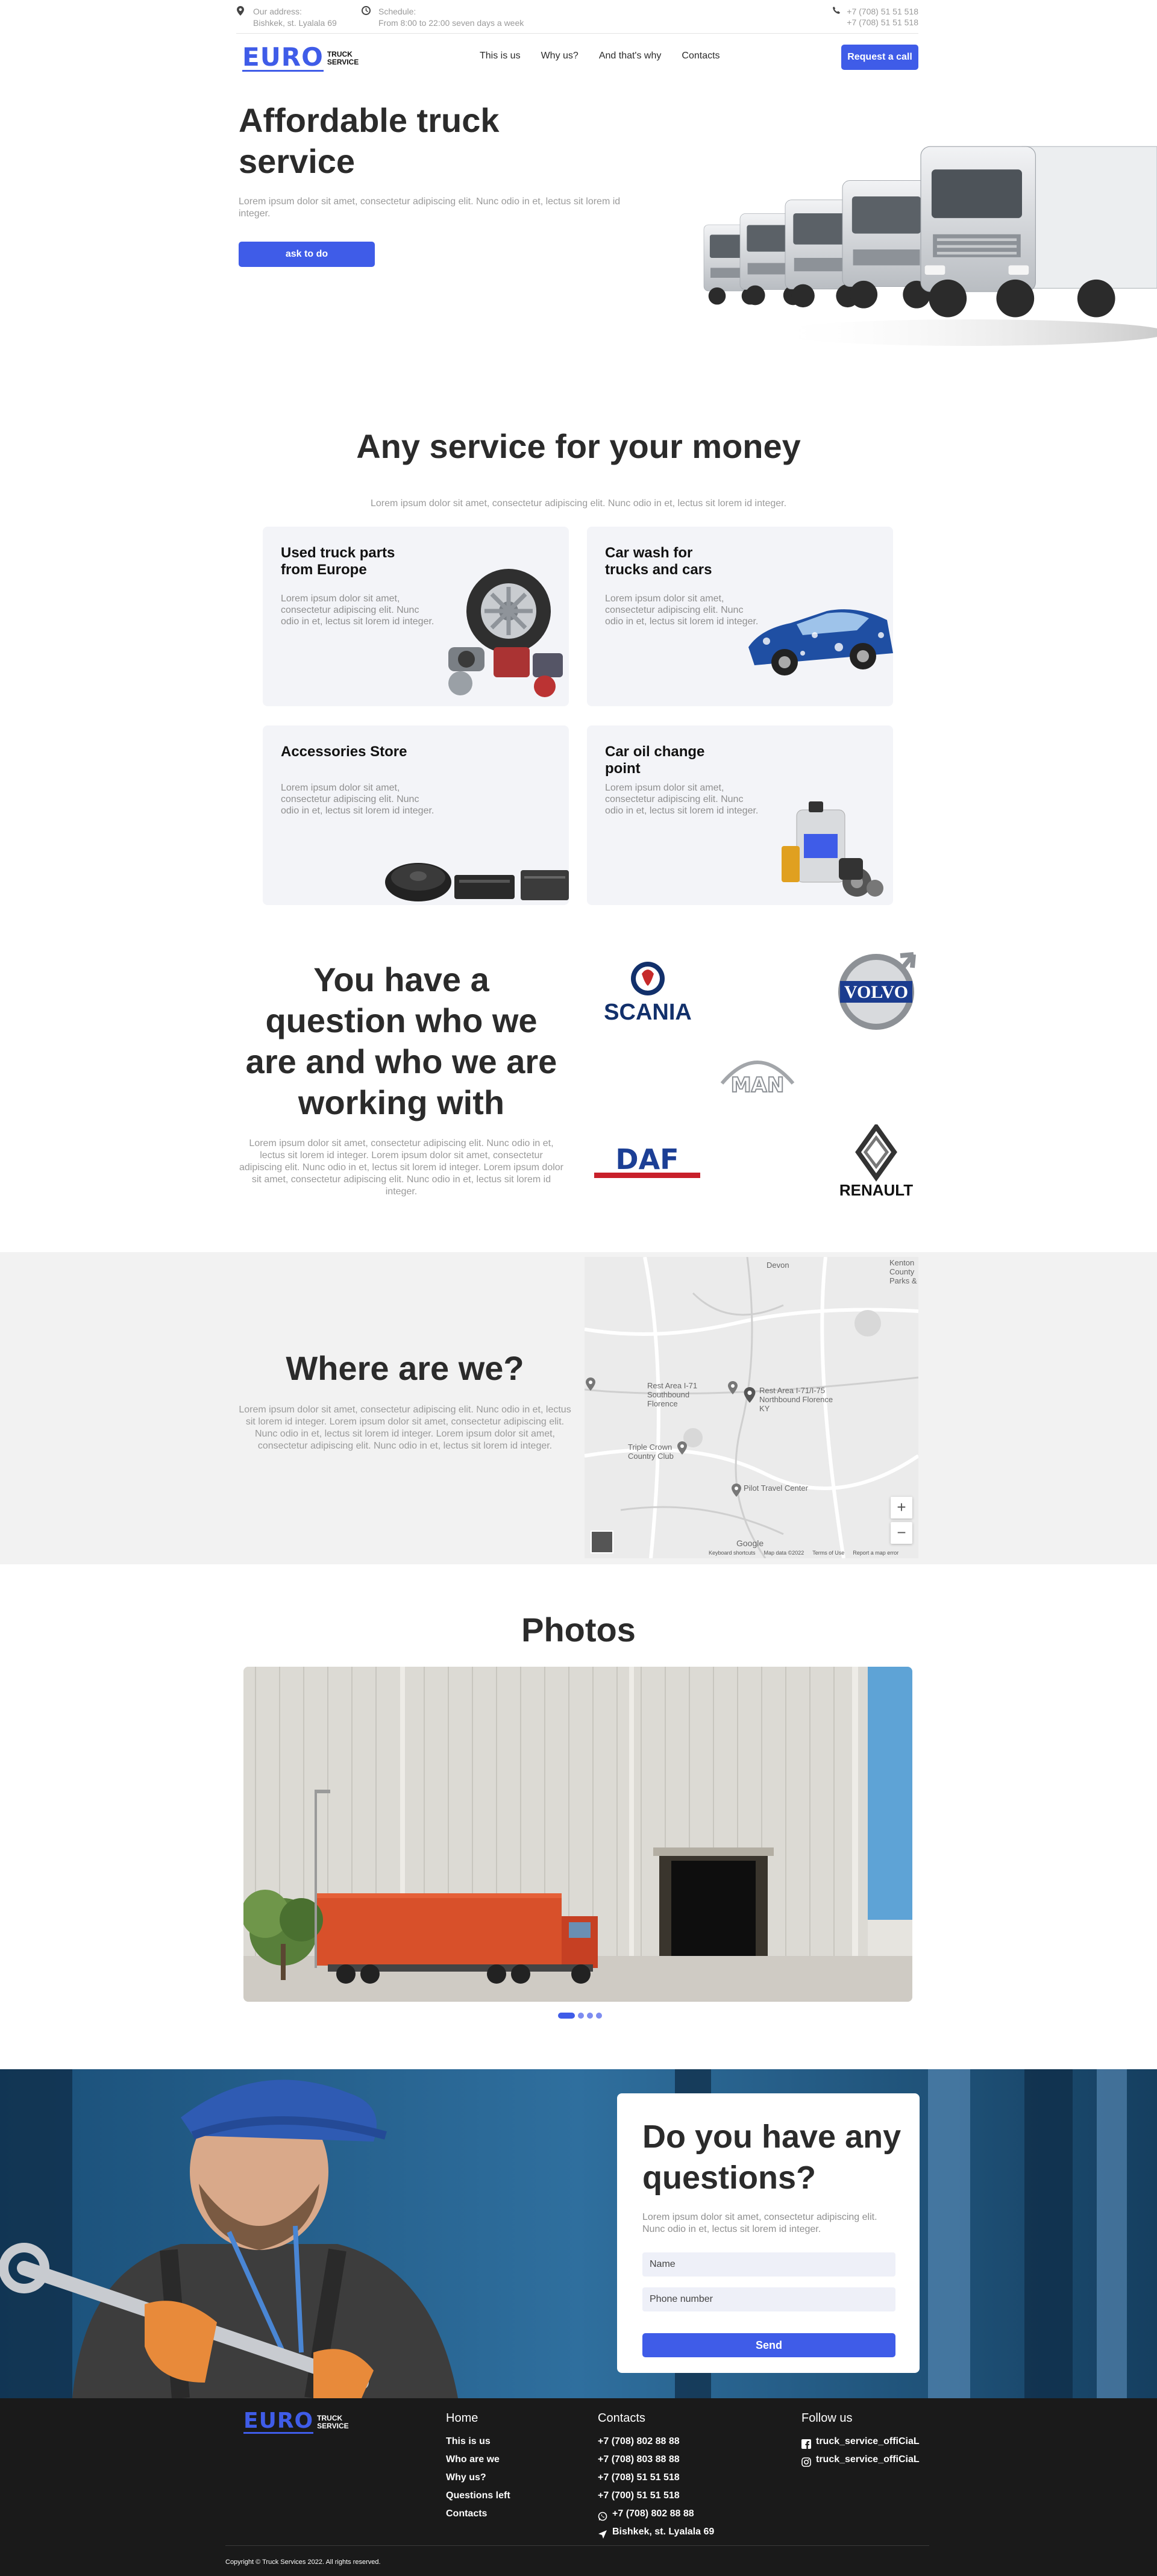 The height and width of the screenshot is (2576, 1157). What do you see at coordinates (578, 2233) in the screenshot?
I see `contact-section` at bounding box center [578, 2233].